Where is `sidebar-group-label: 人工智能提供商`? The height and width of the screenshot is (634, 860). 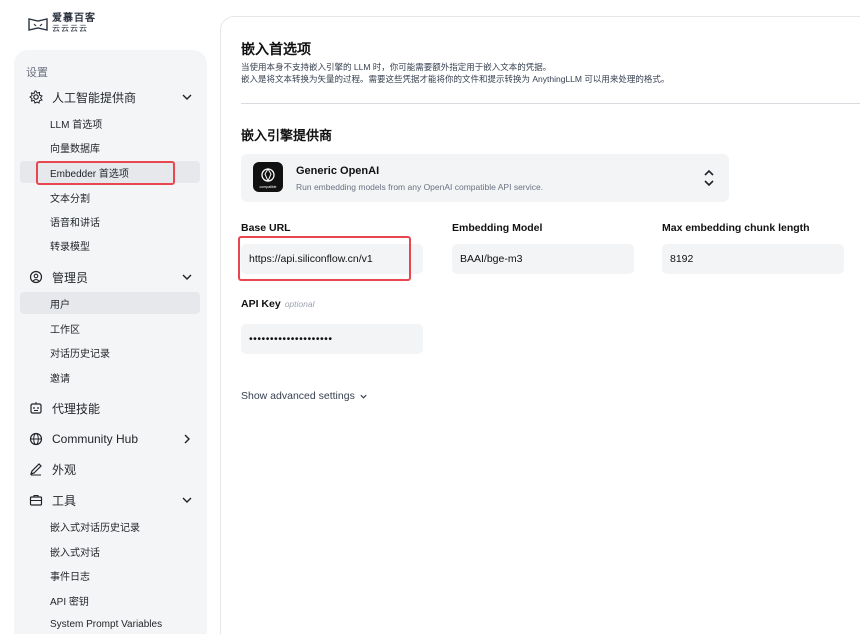 sidebar-group-label: 人工智能提供商 is located at coordinates (94, 97).